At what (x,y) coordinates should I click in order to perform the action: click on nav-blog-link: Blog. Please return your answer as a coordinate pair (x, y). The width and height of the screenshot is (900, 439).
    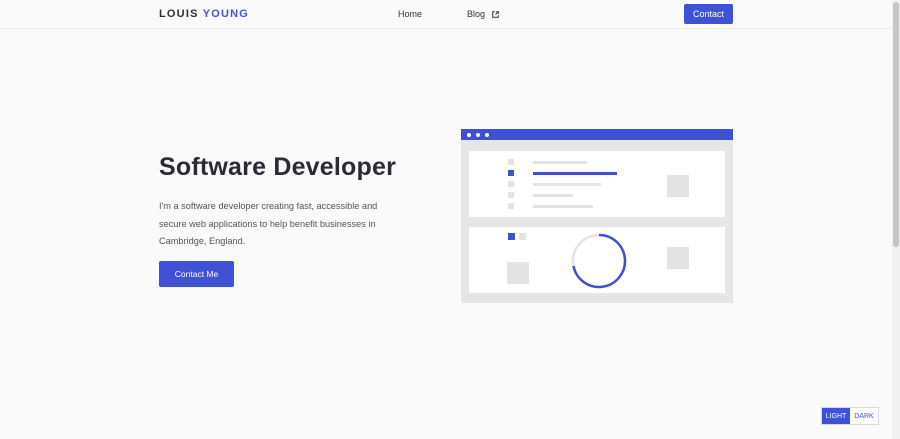
    Looking at the image, I should click on (483, 14).